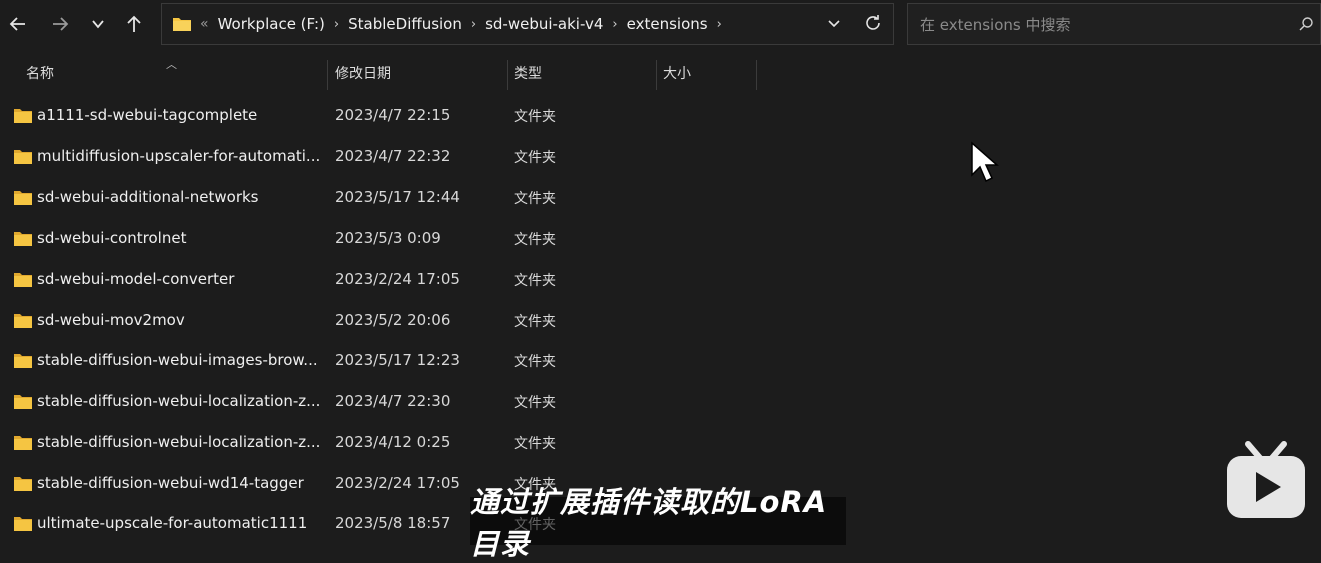  I want to click on file-row: sd-webui-mov2mov 2023/5/2 20:06 文件夹, so click(450, 321).